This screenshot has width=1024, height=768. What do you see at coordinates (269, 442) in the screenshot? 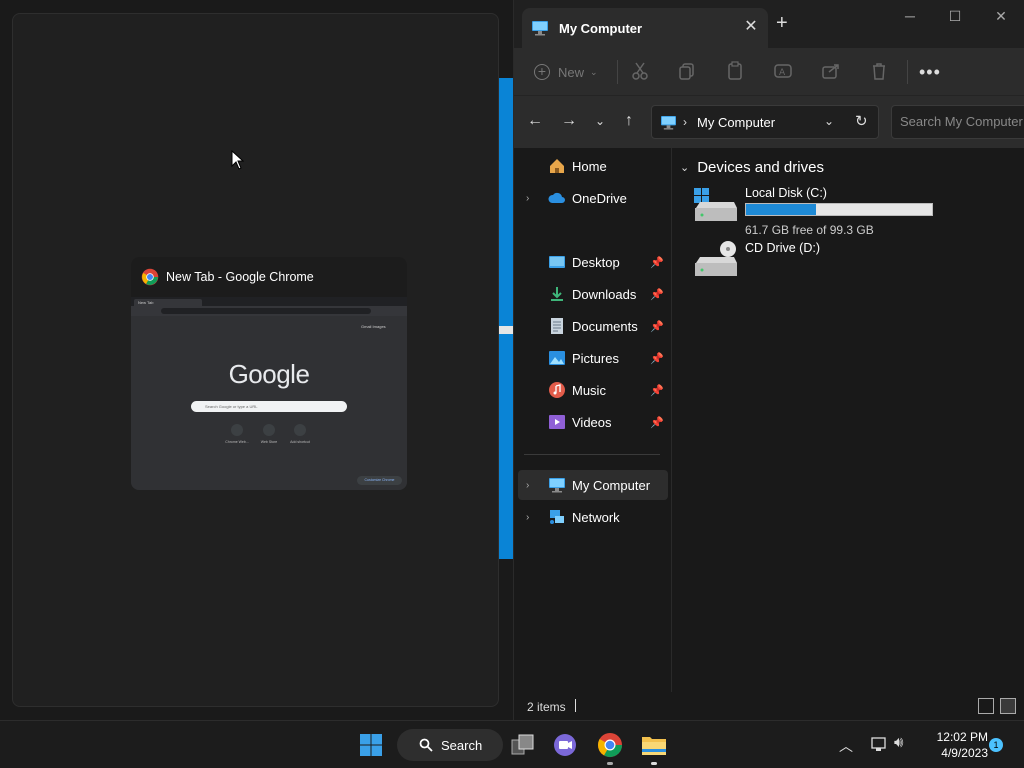
I see `preview-shortcut-label: Web Store` at bounding box center [269, 442].